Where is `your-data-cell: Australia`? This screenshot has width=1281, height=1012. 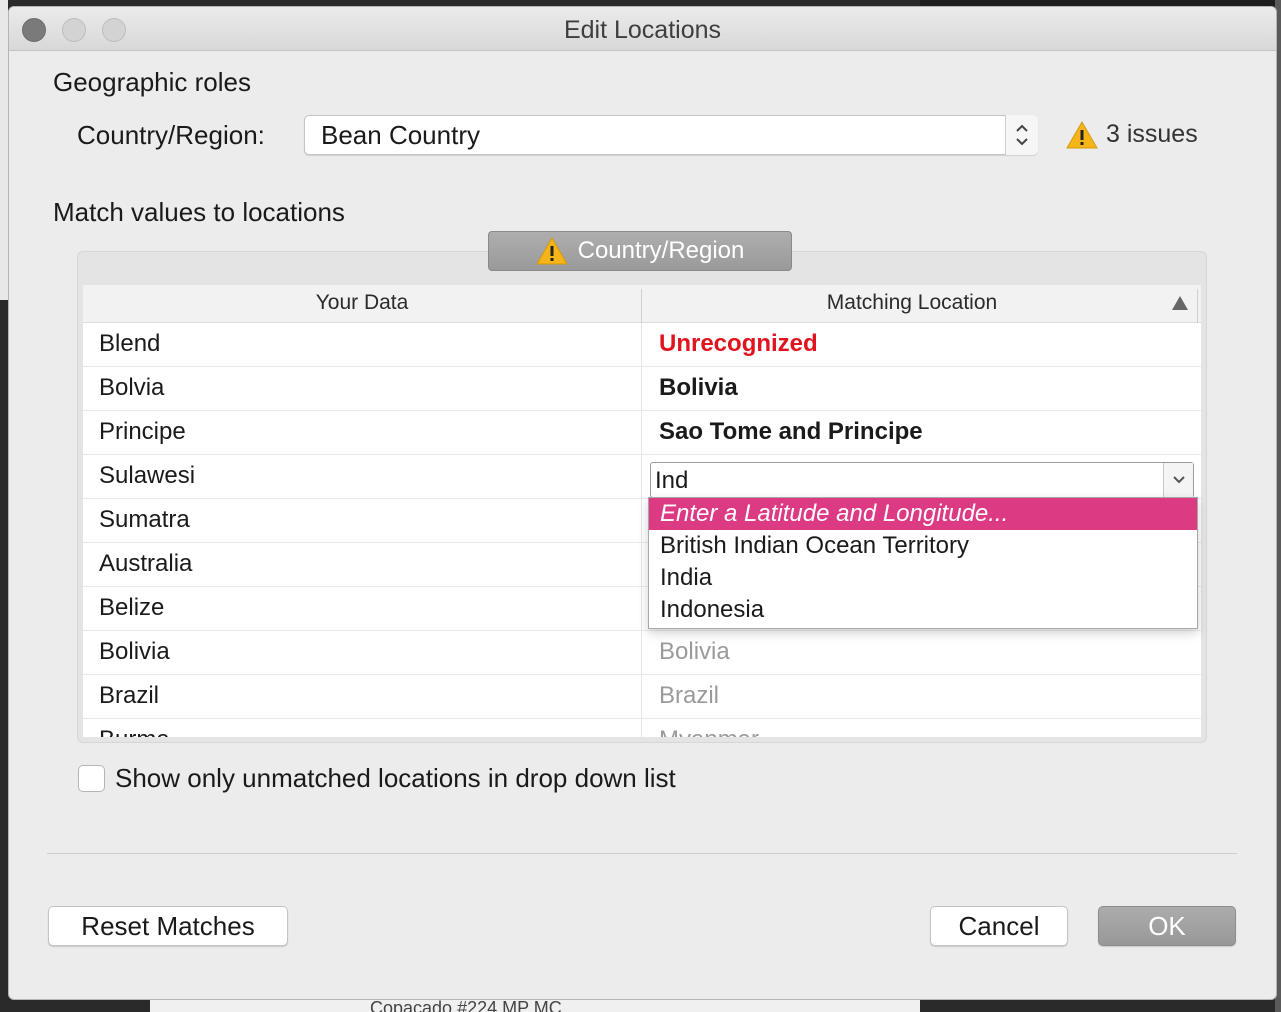 your-data-cell: Australia is located at coordinates (146, 563).